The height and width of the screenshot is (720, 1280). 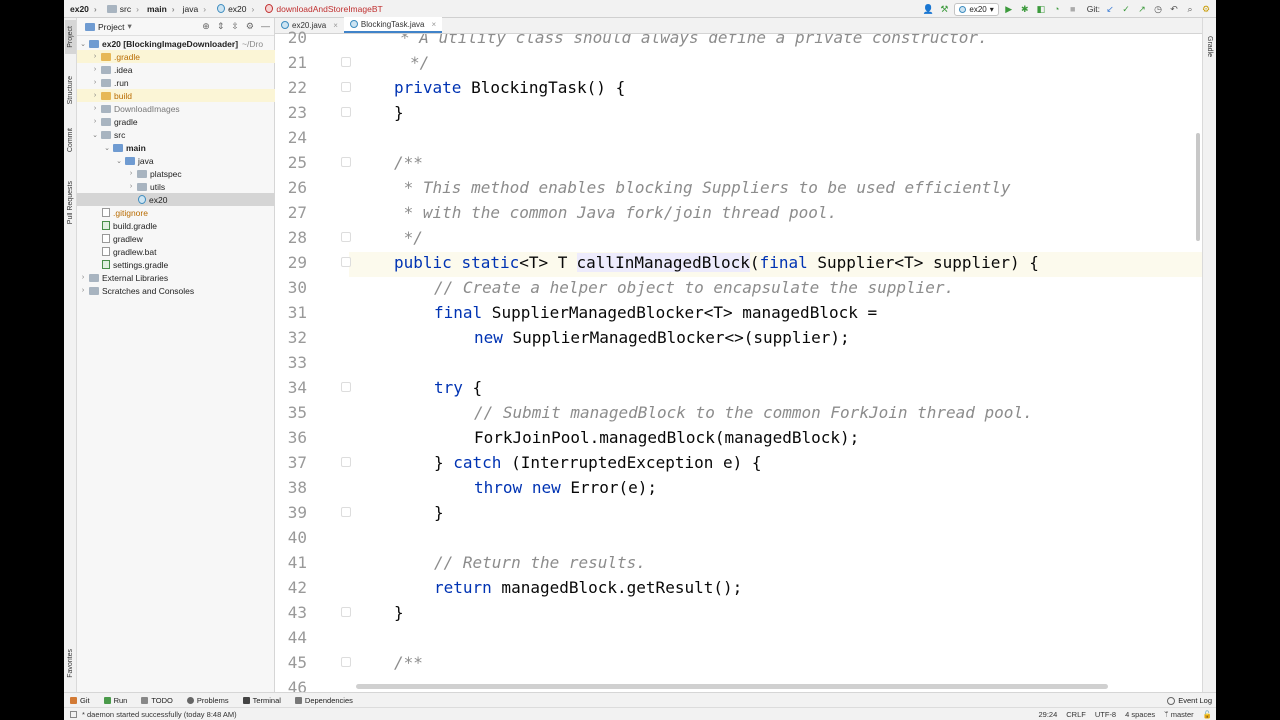 What do you see at coordinates (320, 9) in the screenshot?
I see `breadcrumb-method: downloadAndStoreImageBT` at bounding box center [320, 9].